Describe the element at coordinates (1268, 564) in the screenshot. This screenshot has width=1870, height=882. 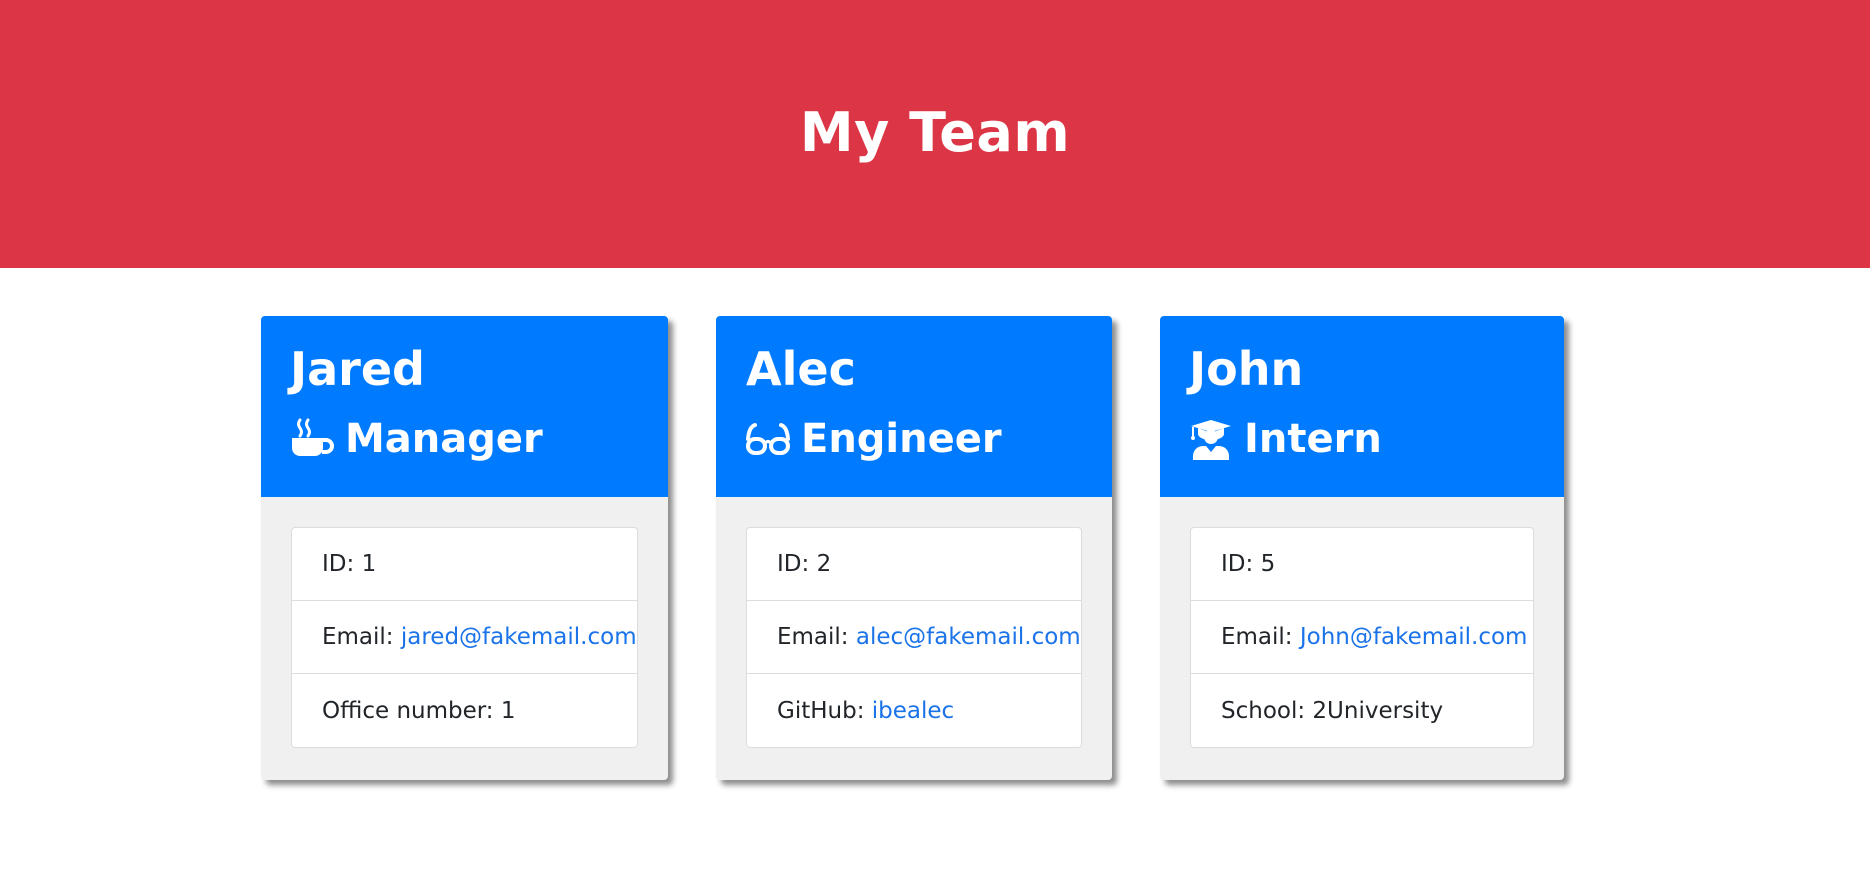
I see `id-value: 5` at that location.